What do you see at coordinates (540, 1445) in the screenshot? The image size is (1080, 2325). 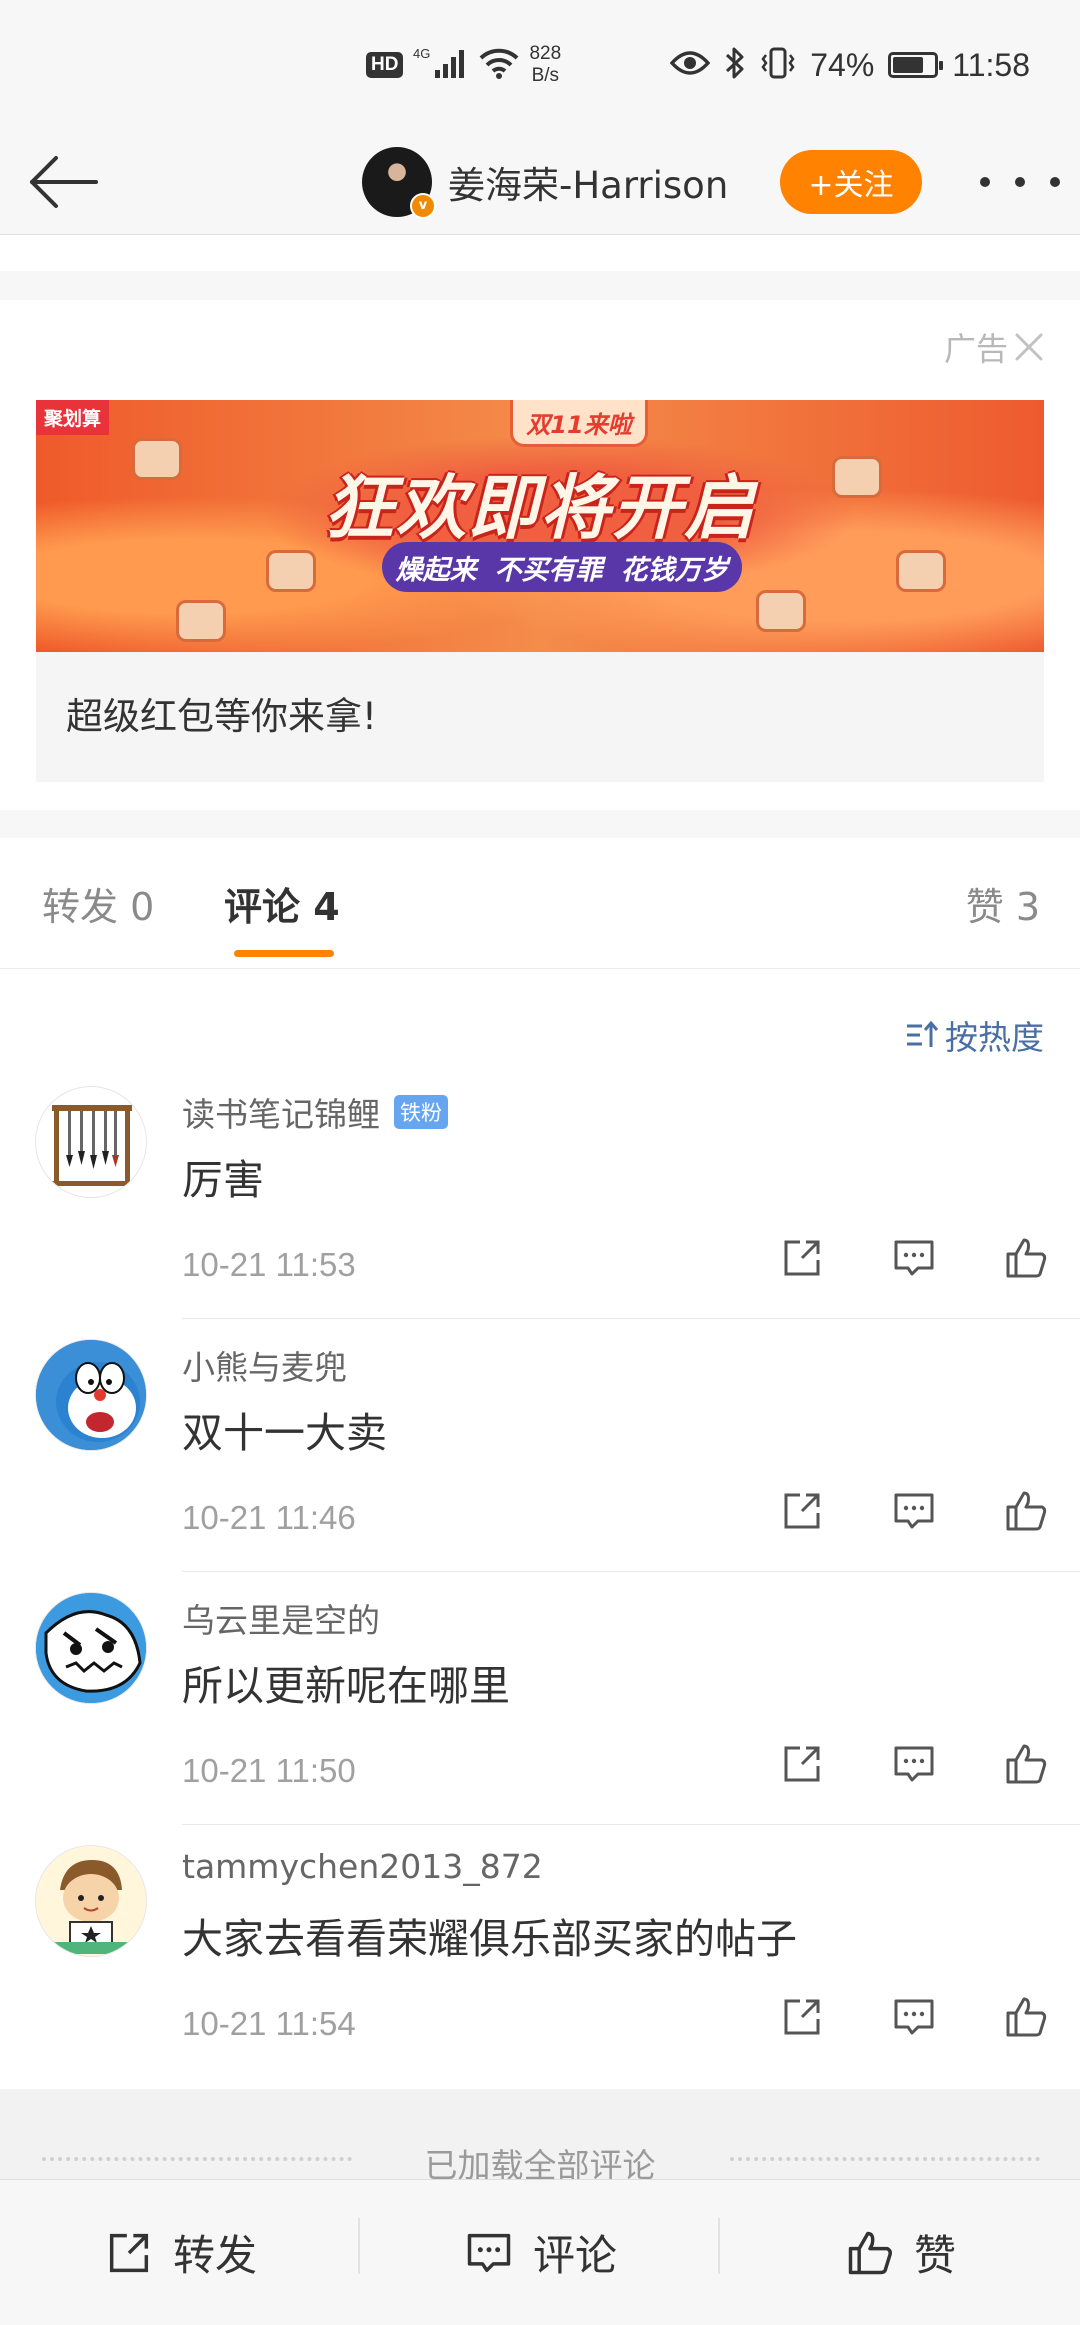 I see `comment-item: 小熊与麦兜 双十一大卖 10-21 11:46` at bounding box center [540, 1445].